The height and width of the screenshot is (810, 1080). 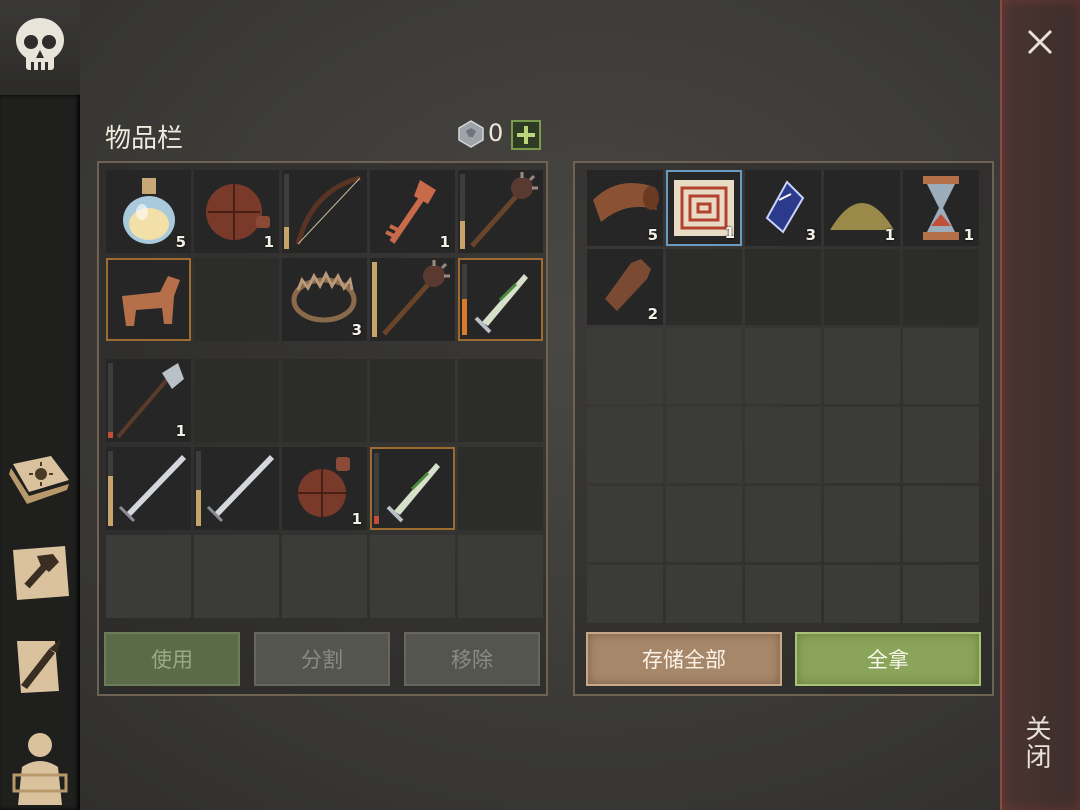 What do you see at coordinates (1040, 405) in the screenshot?
I see `close-panel-bar` at bounding box center [1040, 405].